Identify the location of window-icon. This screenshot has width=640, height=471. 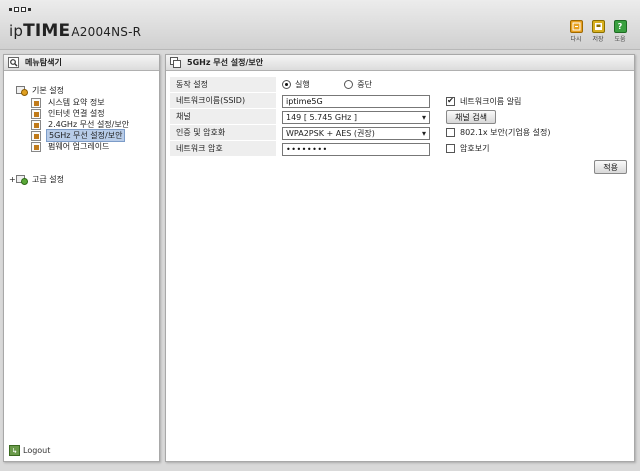
(175, 62).